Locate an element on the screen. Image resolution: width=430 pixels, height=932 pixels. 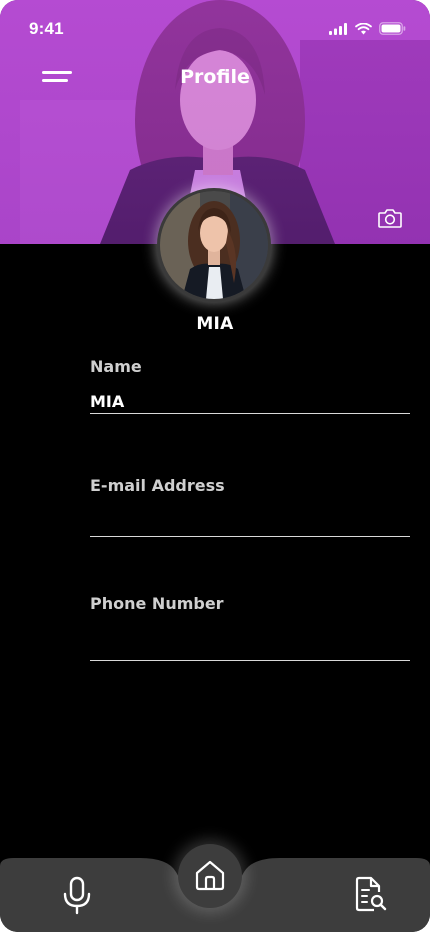
microphone-icon is located at coordinates (77, 896).